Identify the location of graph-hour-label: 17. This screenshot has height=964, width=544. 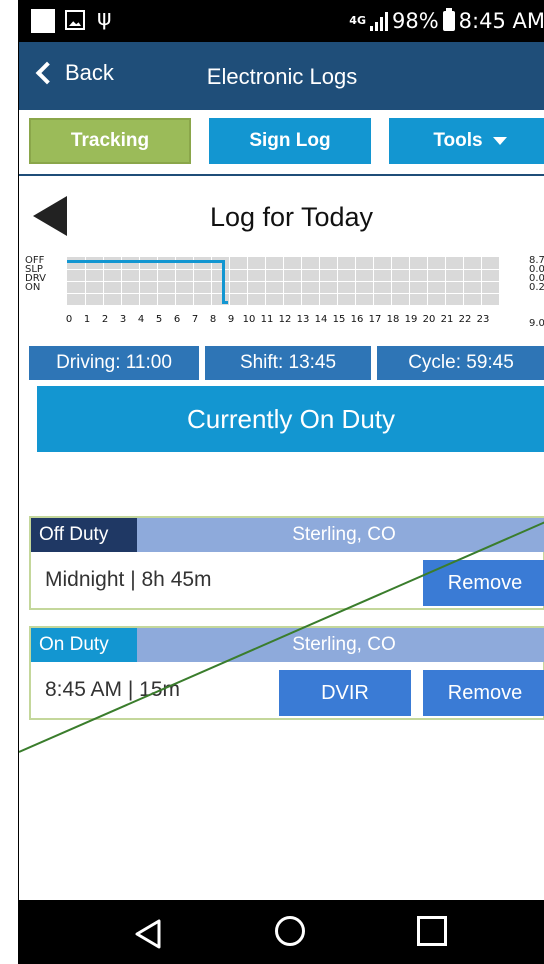
(375, 319).